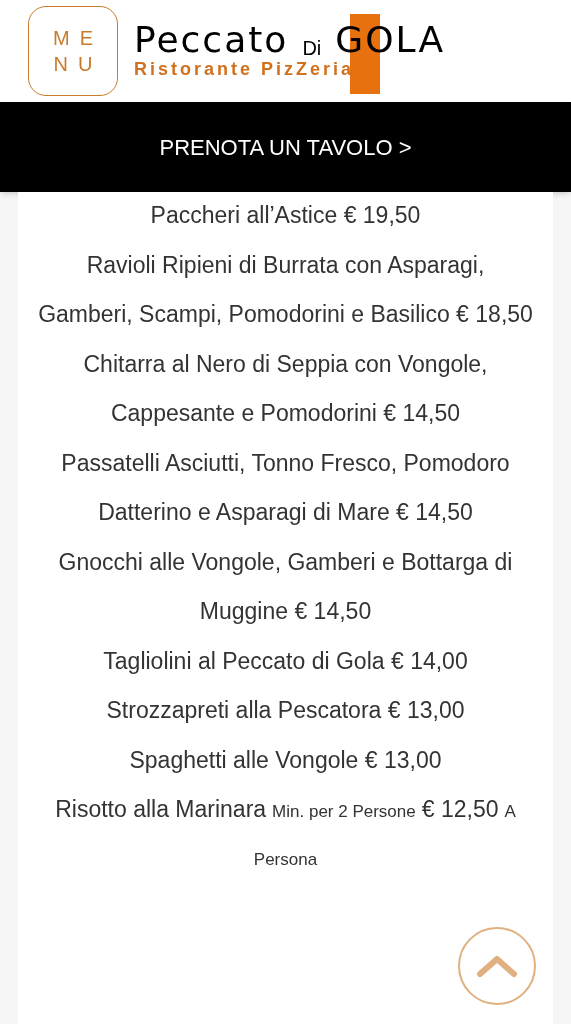 Image resolution: width=571 pixels, height=1024 pixels. I want to click on logo-title: Peccato, so click(211, 40).